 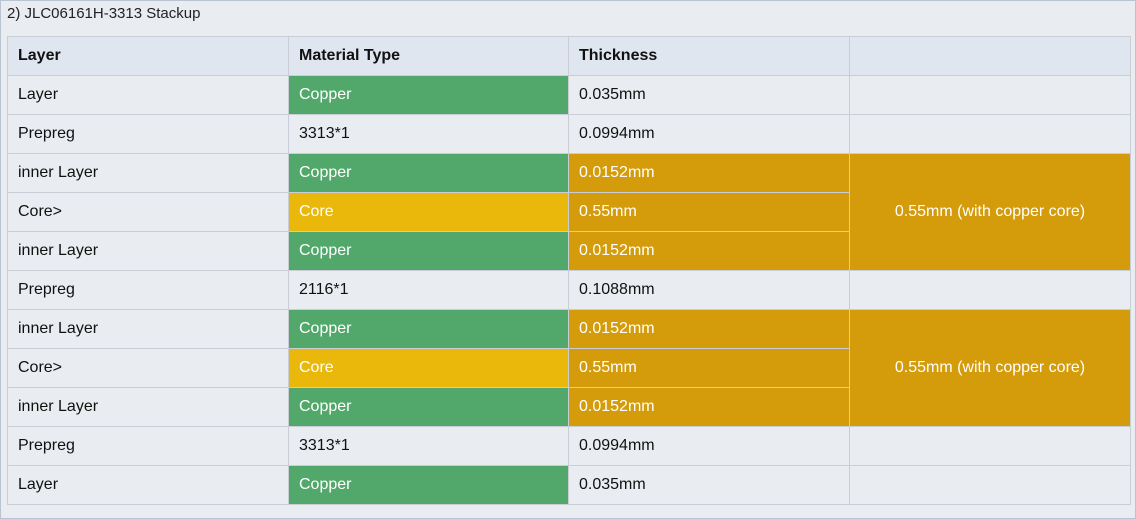 What do you see at coordinates (428, 56) in the screenshot?
I see `header-material-type: Material Type` at bounding box center [428, 56].